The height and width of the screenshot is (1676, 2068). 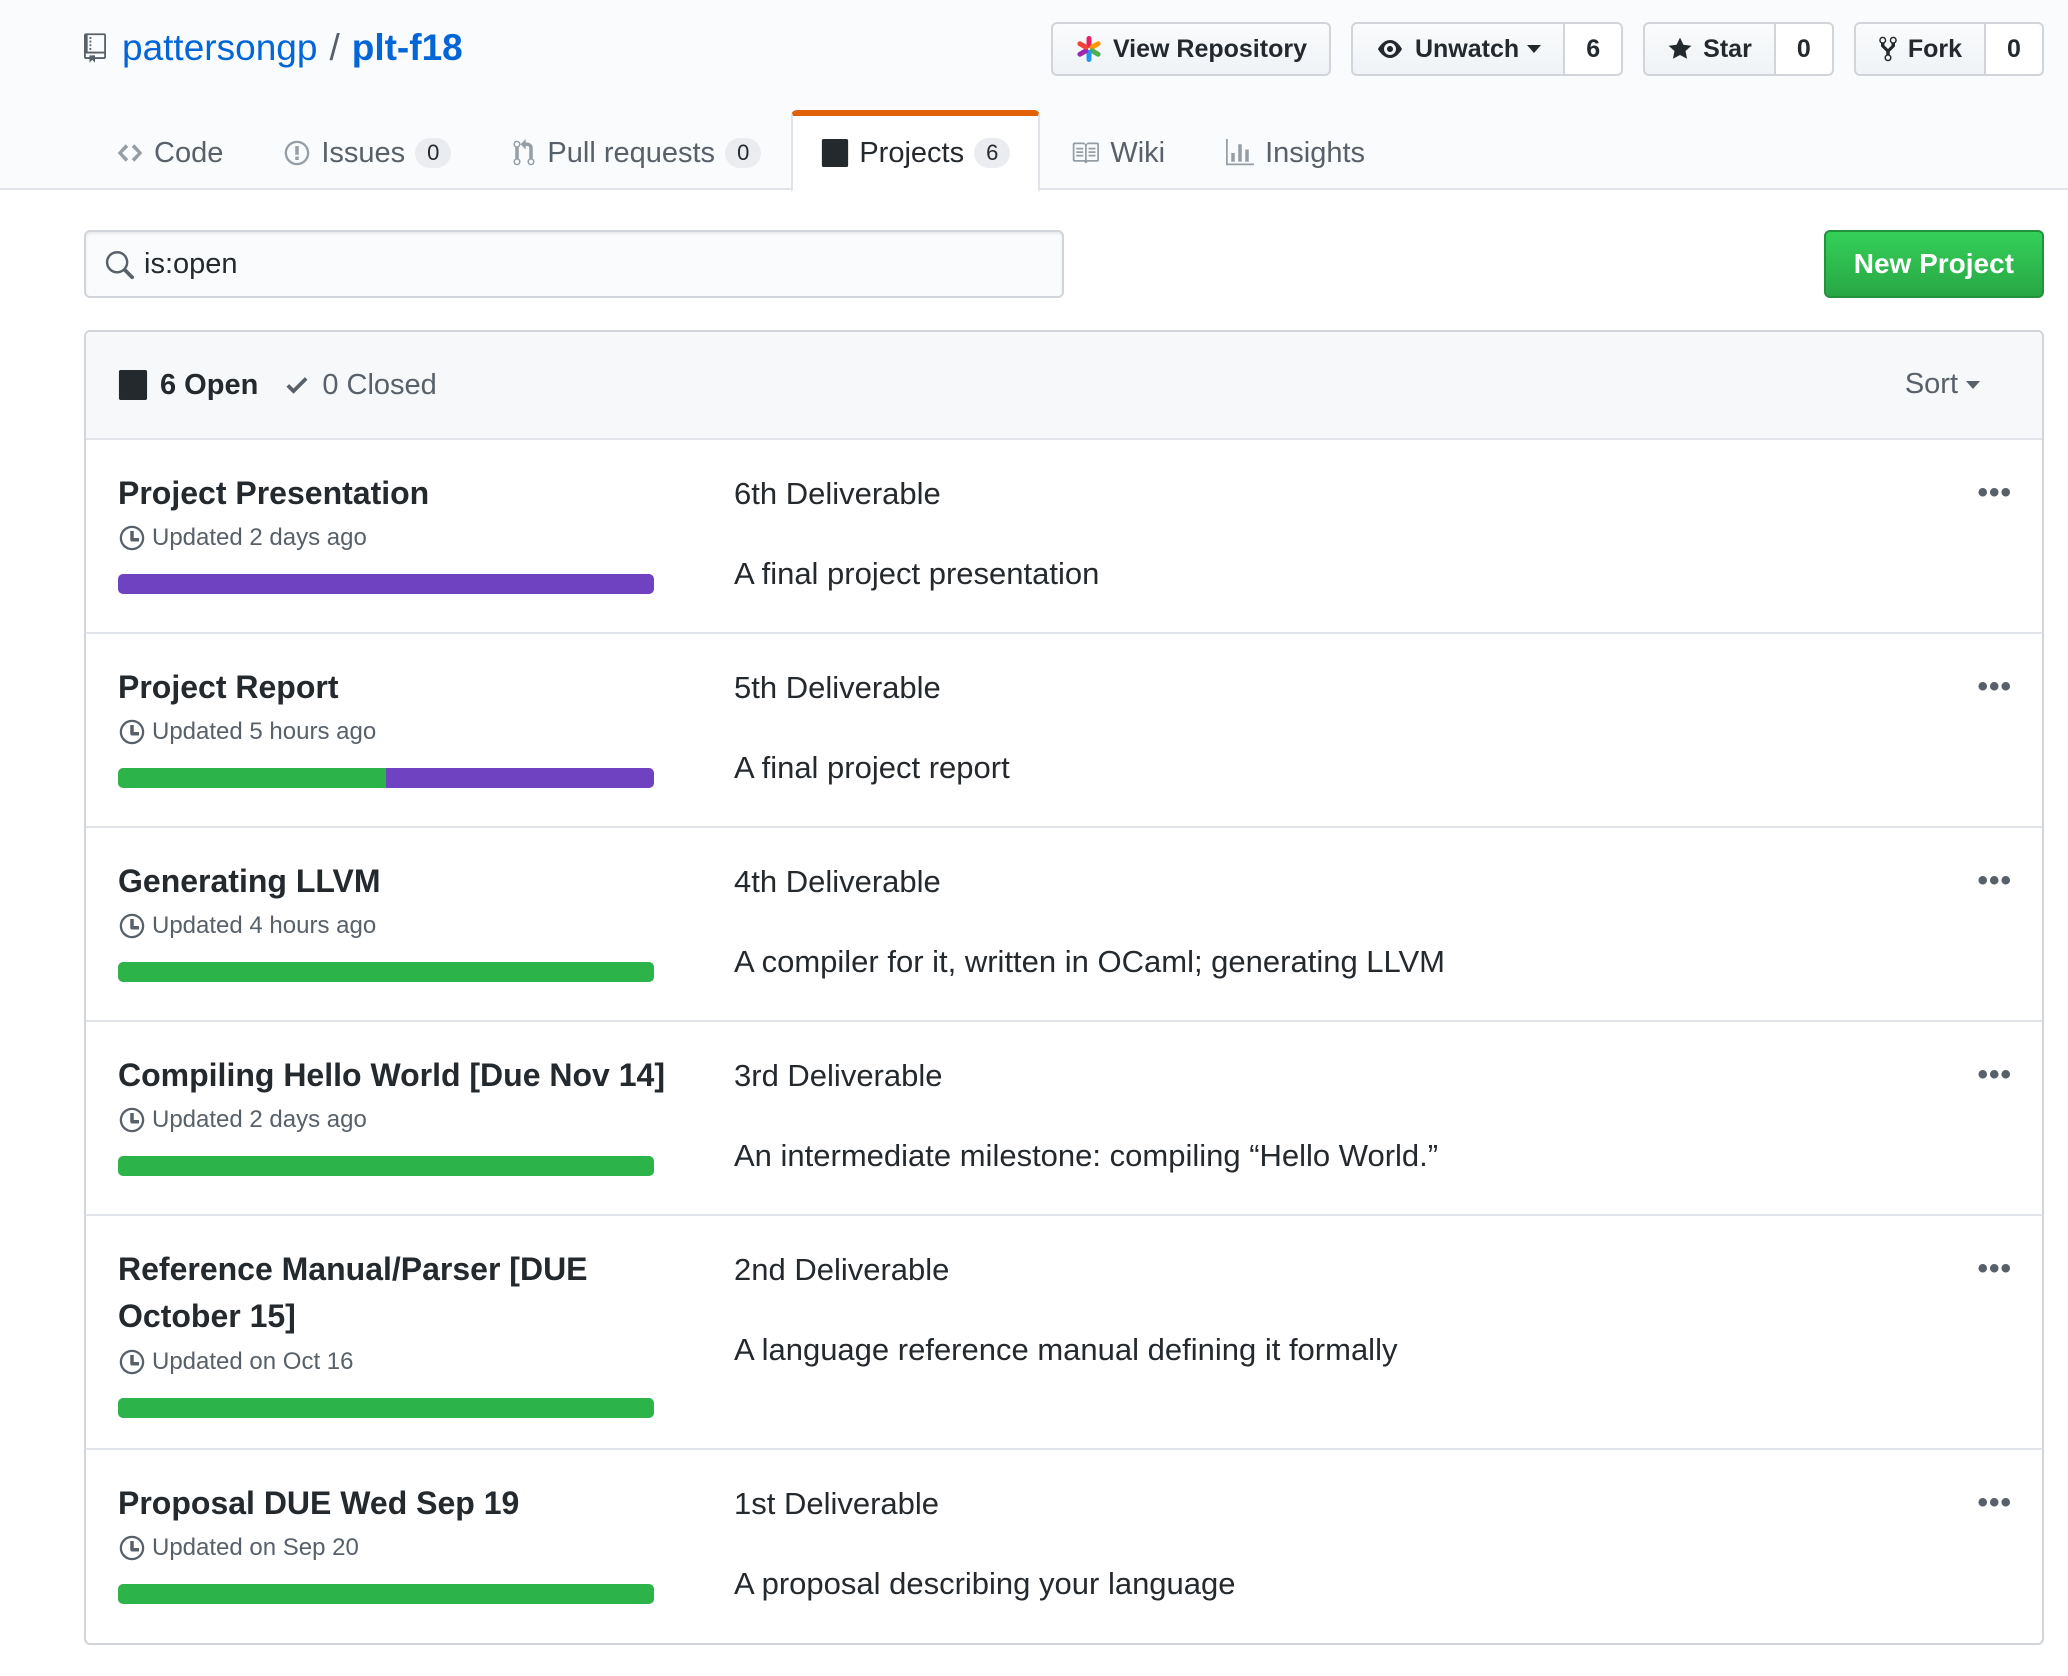 I want to click on star-icon, so click(x=1680, y=48).